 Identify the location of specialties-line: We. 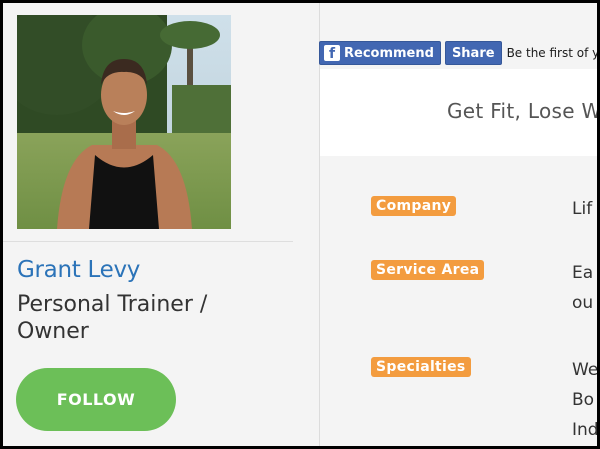
(584, 370).